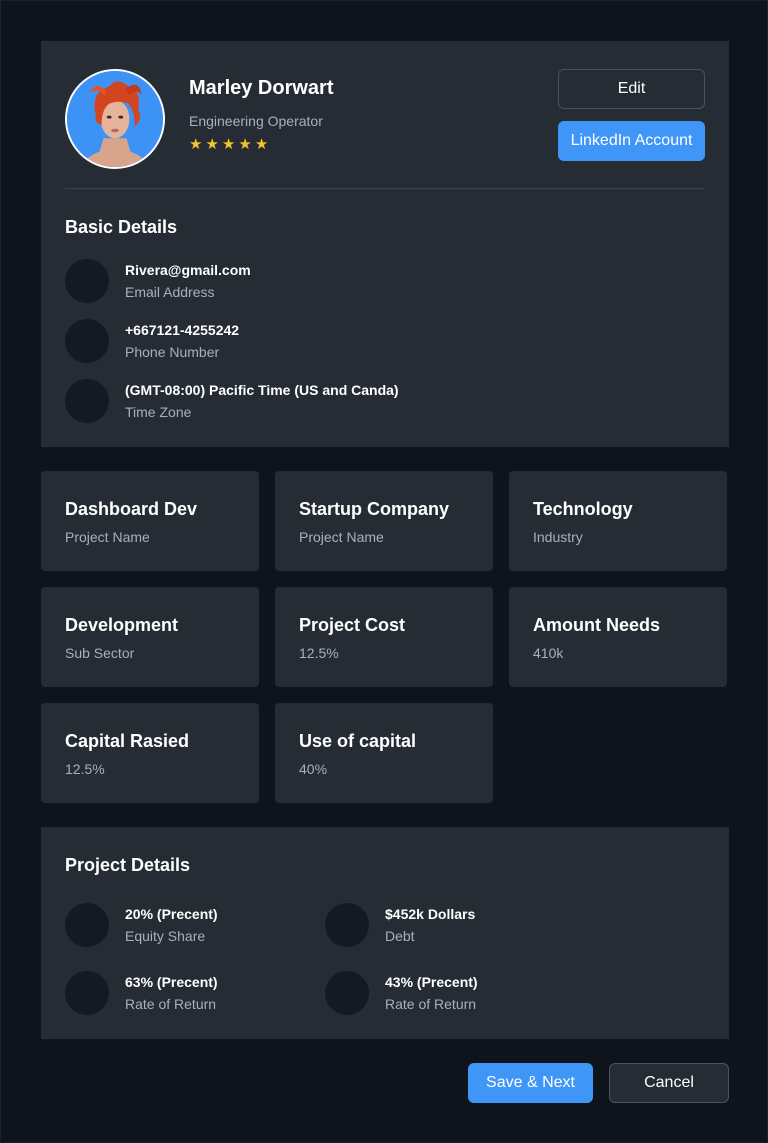  What do you see at coordinates (618, 521) in the screenshot?
I see `card-industry: Technology Industry` at bounding box center [618, 521].